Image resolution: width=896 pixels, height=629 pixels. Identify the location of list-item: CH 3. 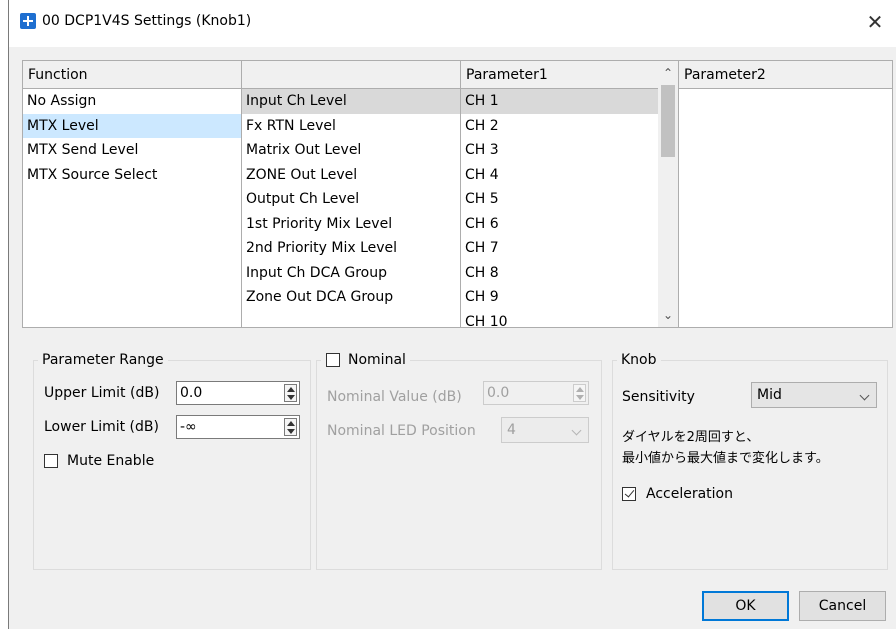
(559, 150).